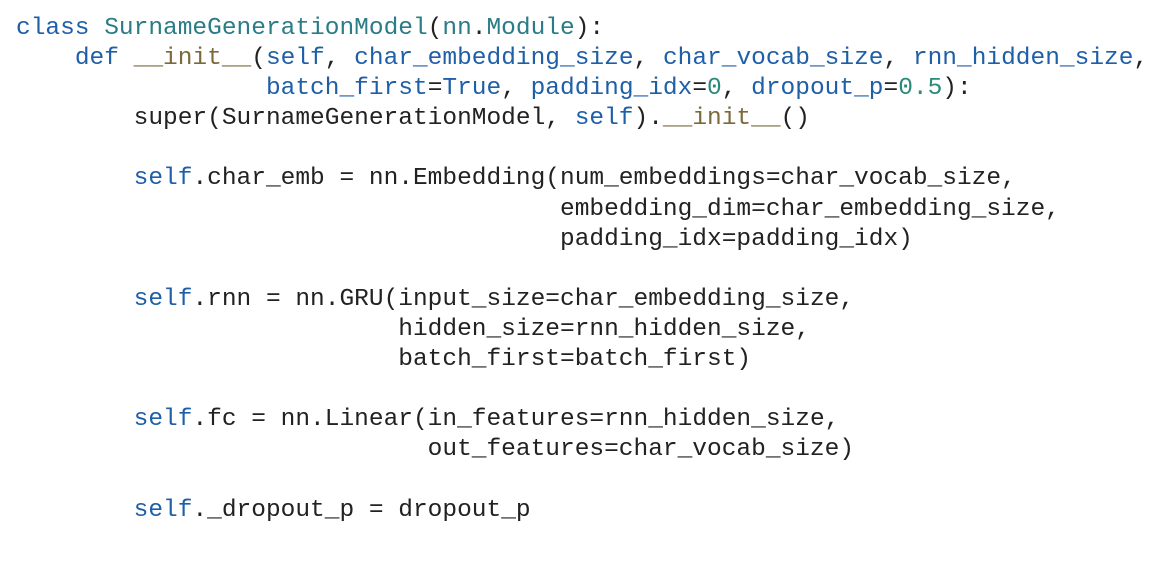 The width and height of the screenshot is (1166, 566). Describe the element at coordinates (53, 28) in the screenshot. I see `code-token: class` at that location.